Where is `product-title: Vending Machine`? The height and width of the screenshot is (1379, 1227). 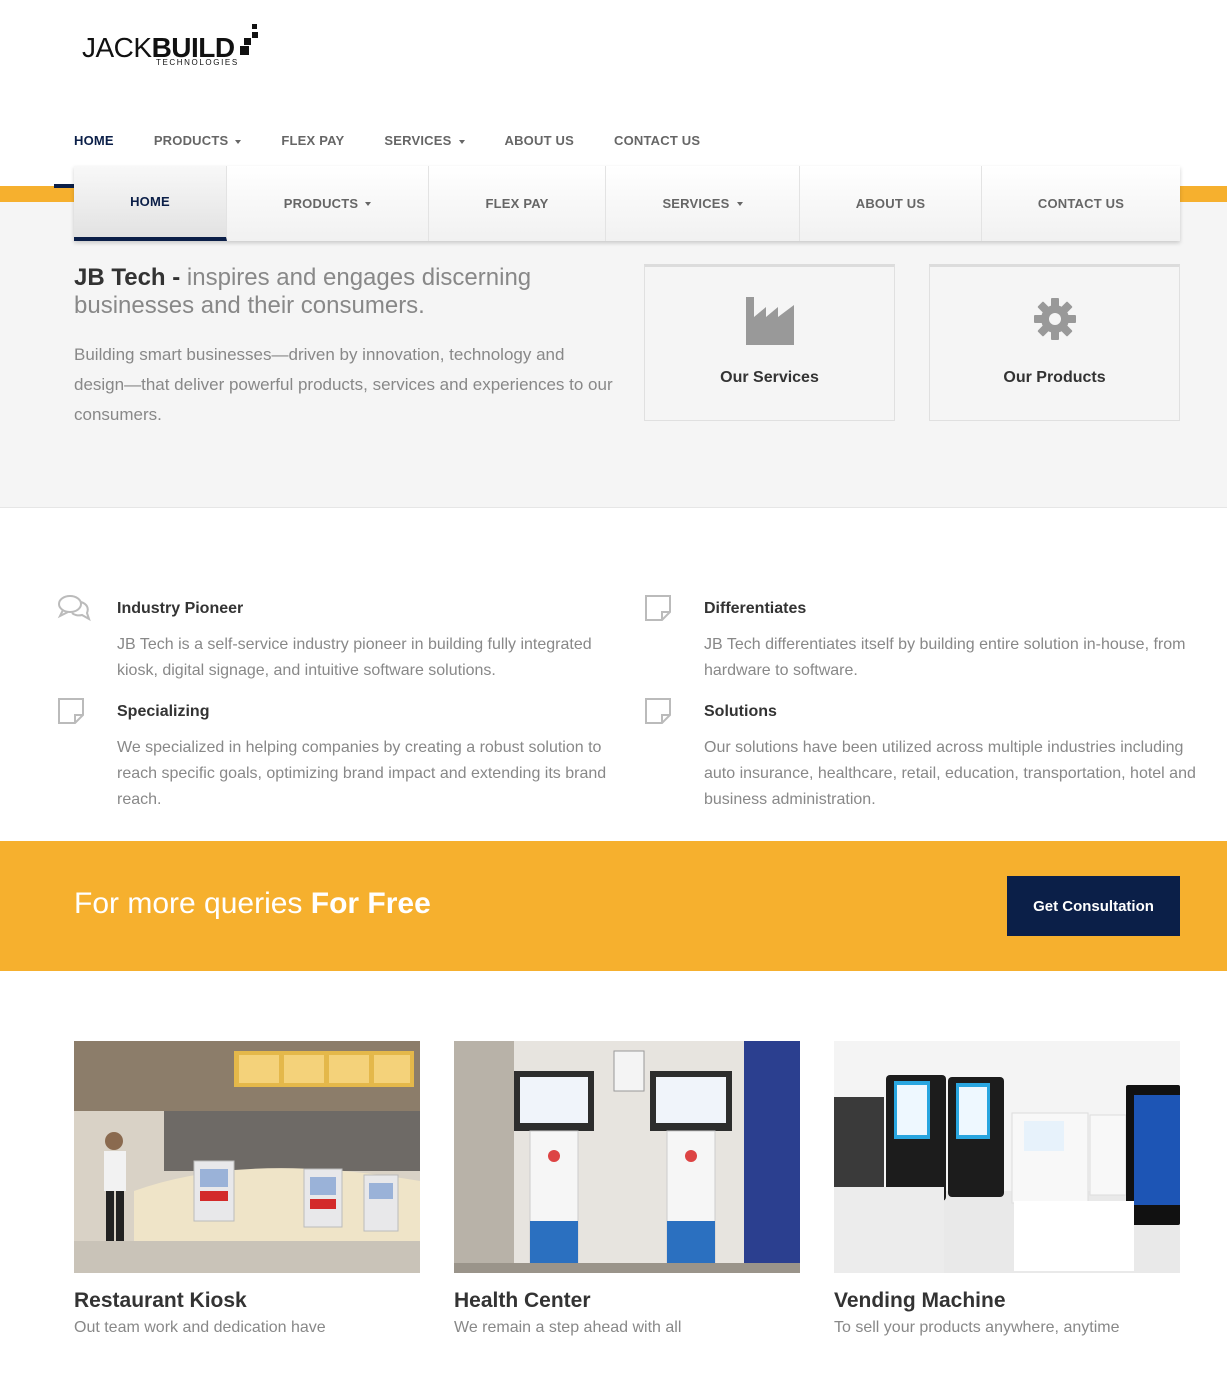
product-title: Vending Machine is located at coordinates (1007, 1301).